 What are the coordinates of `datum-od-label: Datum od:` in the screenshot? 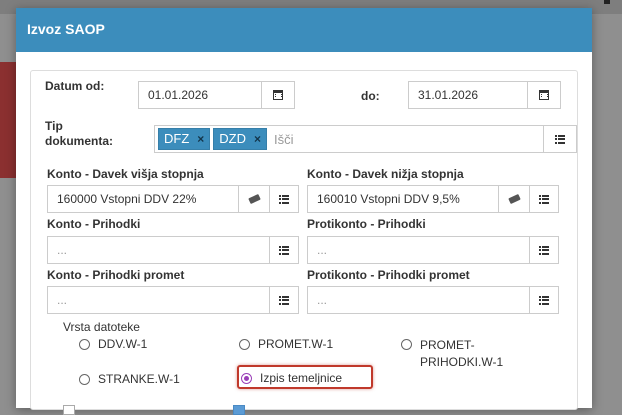 It's located at (75, 86).